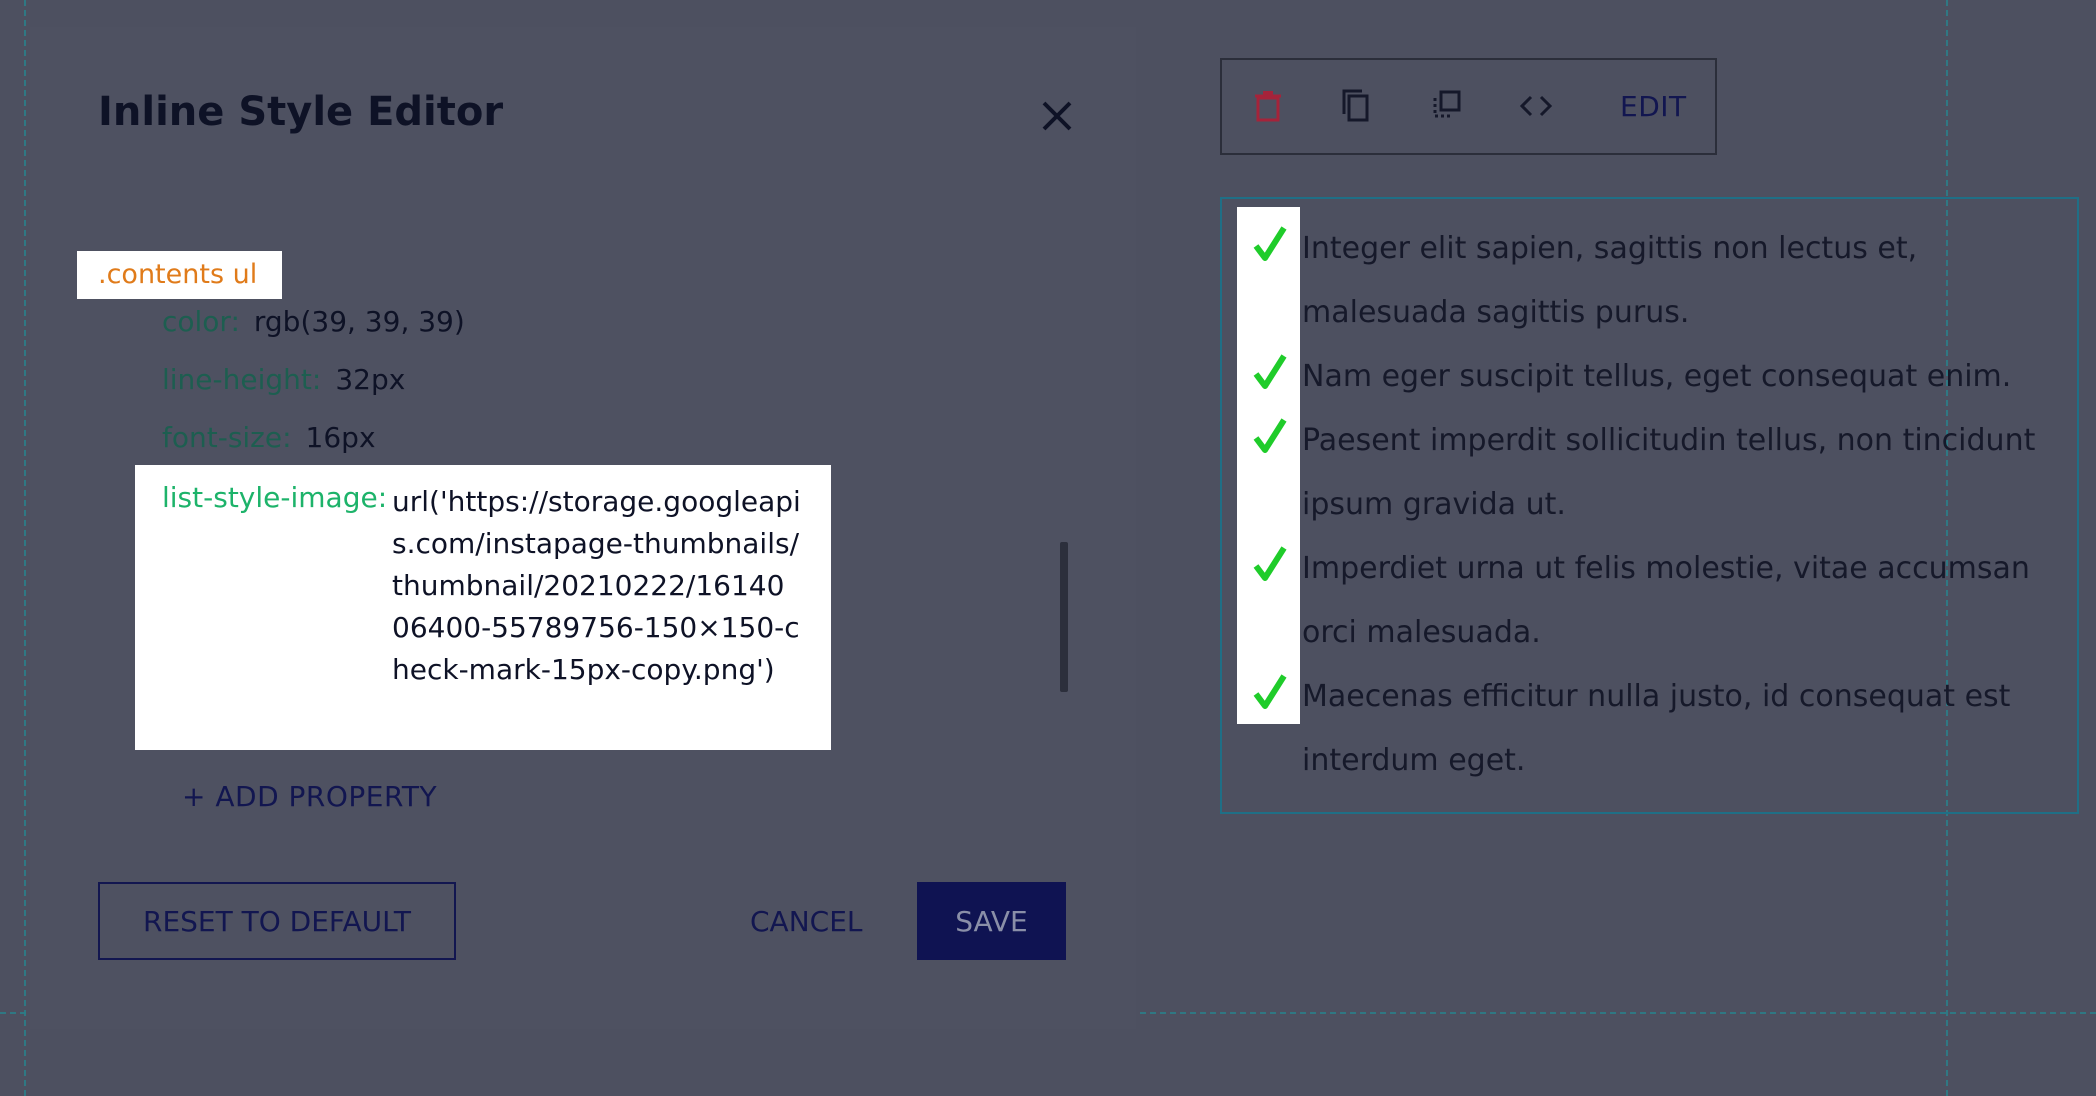 The height and width of the screenshot is (1096, 2096). Describe the element at coordinates (201, 321) in the screenshot. I see `property-key: color:` at that location.